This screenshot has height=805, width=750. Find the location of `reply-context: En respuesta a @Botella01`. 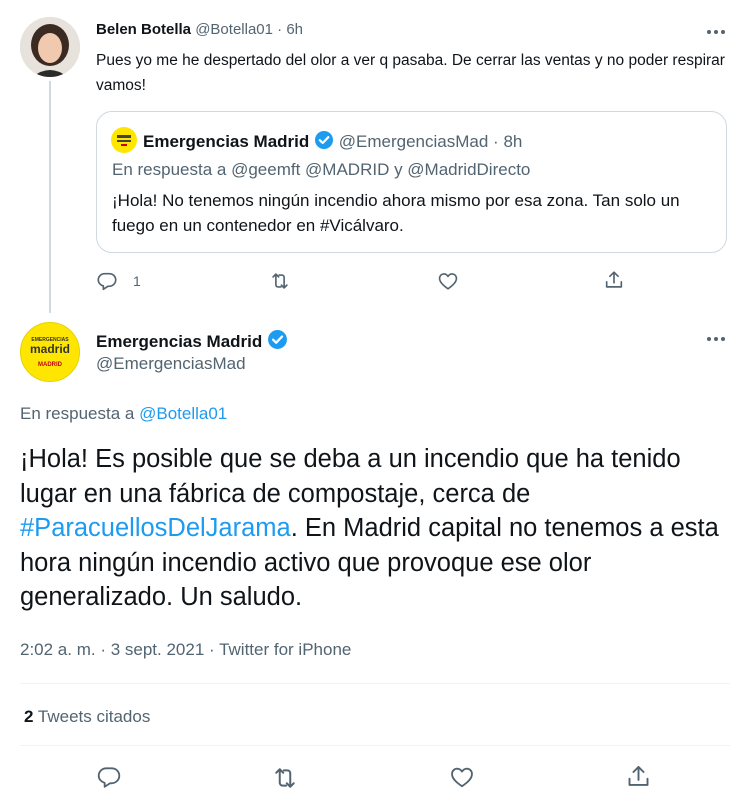

reply-context: En respuesta a @Botella01 is located at coordinates (123, 414).